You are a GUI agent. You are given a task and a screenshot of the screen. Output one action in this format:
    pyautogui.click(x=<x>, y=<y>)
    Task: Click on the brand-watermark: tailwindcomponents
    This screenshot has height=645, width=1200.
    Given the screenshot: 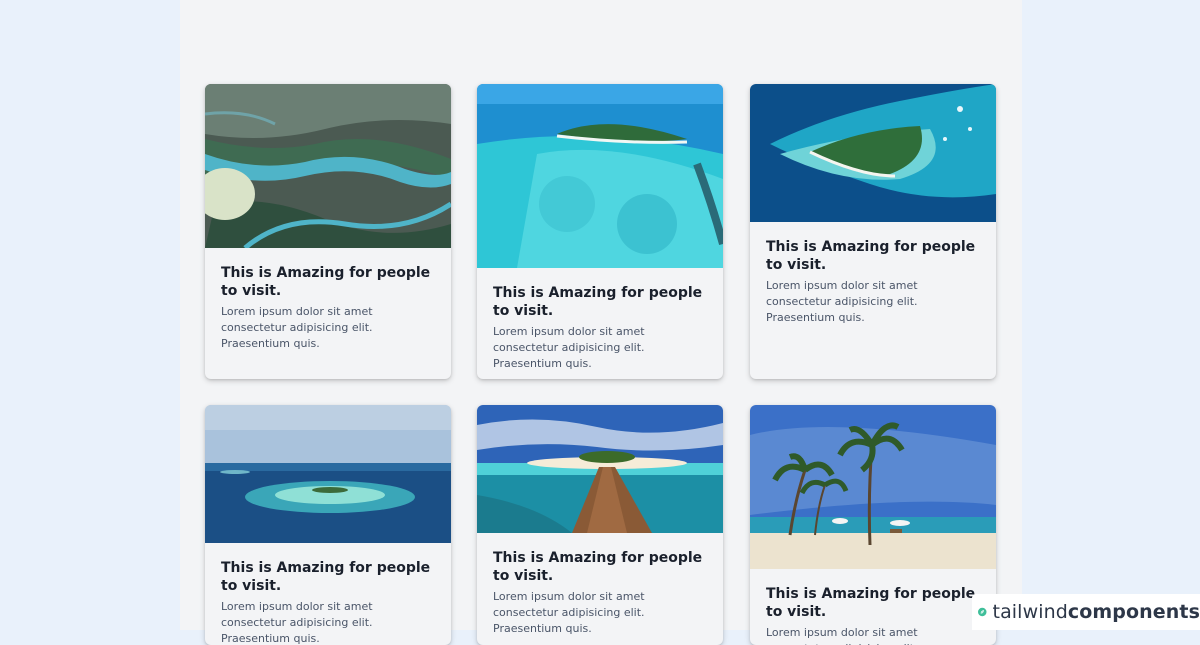 What is the action you would take?
    pyautogui.click(x=1086, y=612)
    